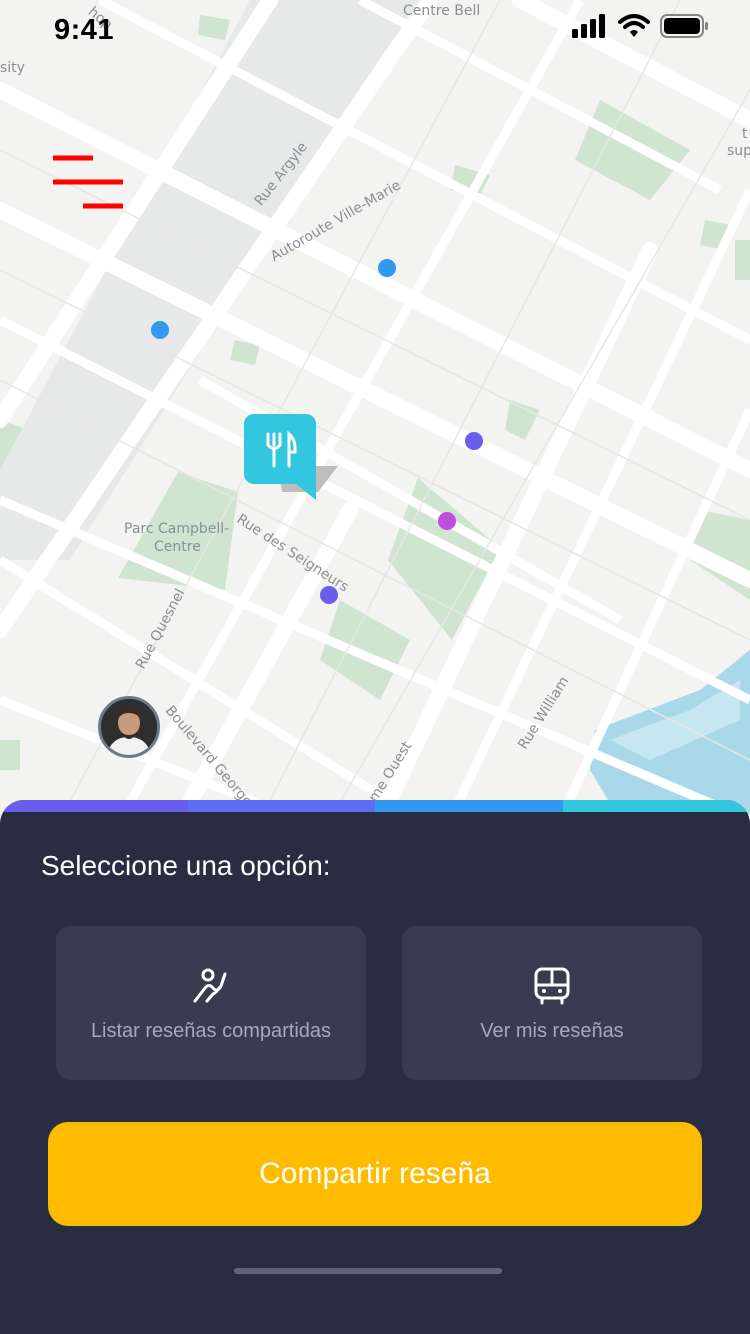  Describe the element at coordinates (84, 30) in the screenshot. I see `status-time: 9:41` at that location.